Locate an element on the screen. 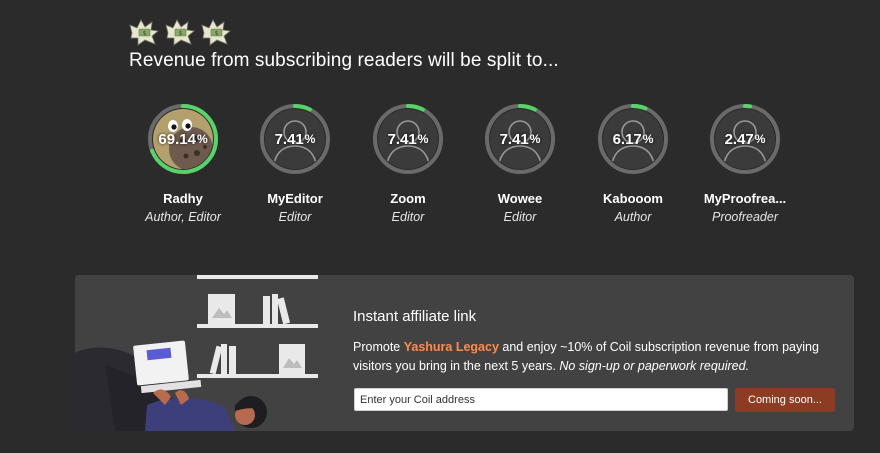 The height and width of the screenshot is (453, 880). coil-address-input is located at coordinates (541, 399).